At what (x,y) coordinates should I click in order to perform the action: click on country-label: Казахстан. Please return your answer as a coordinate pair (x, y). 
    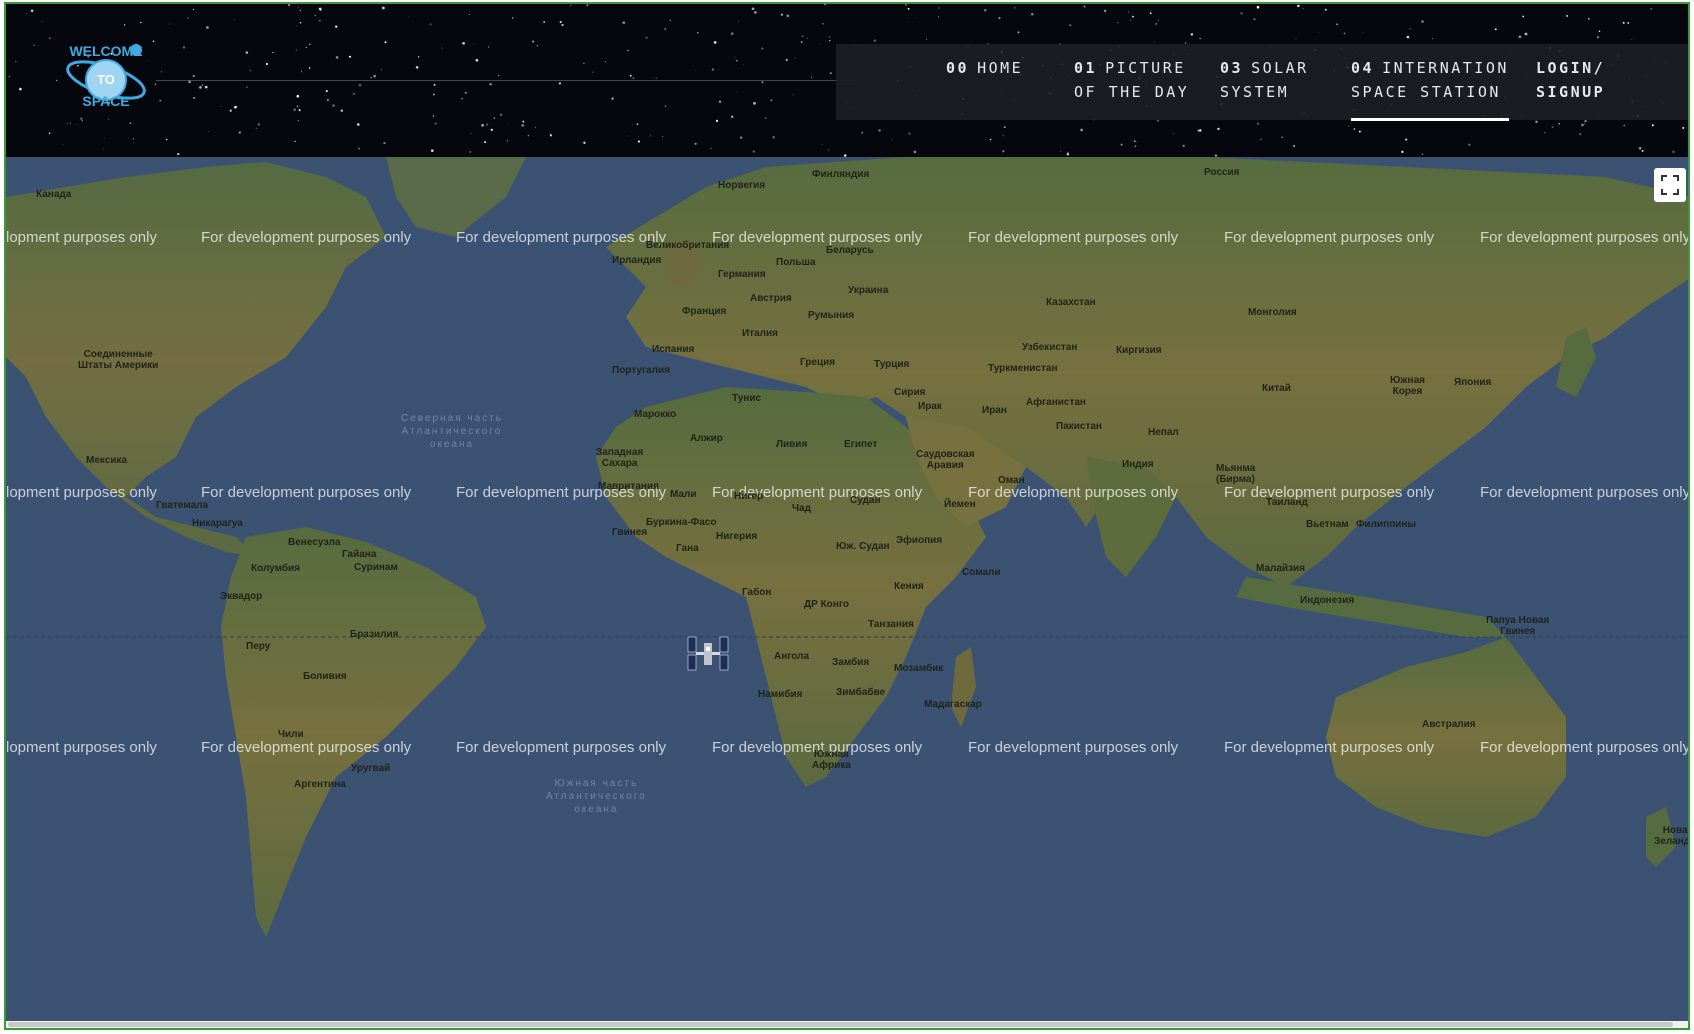
    Looking at the image, I should click on (1071, 302).